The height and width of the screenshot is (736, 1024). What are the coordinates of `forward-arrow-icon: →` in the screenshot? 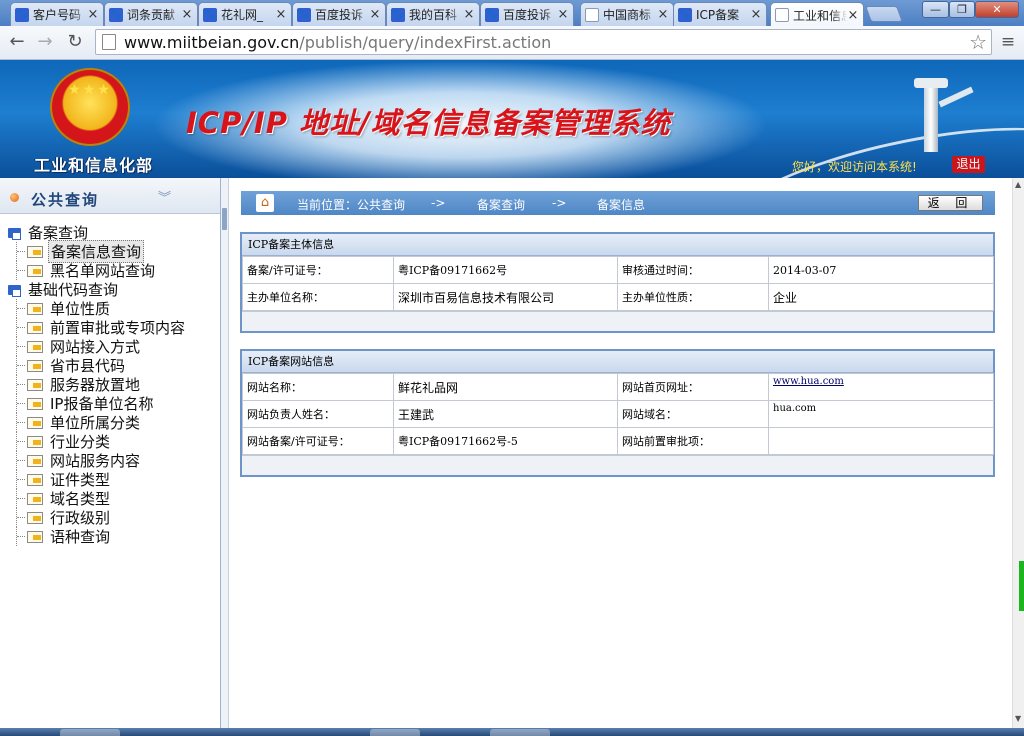 It's located at (45, 42).